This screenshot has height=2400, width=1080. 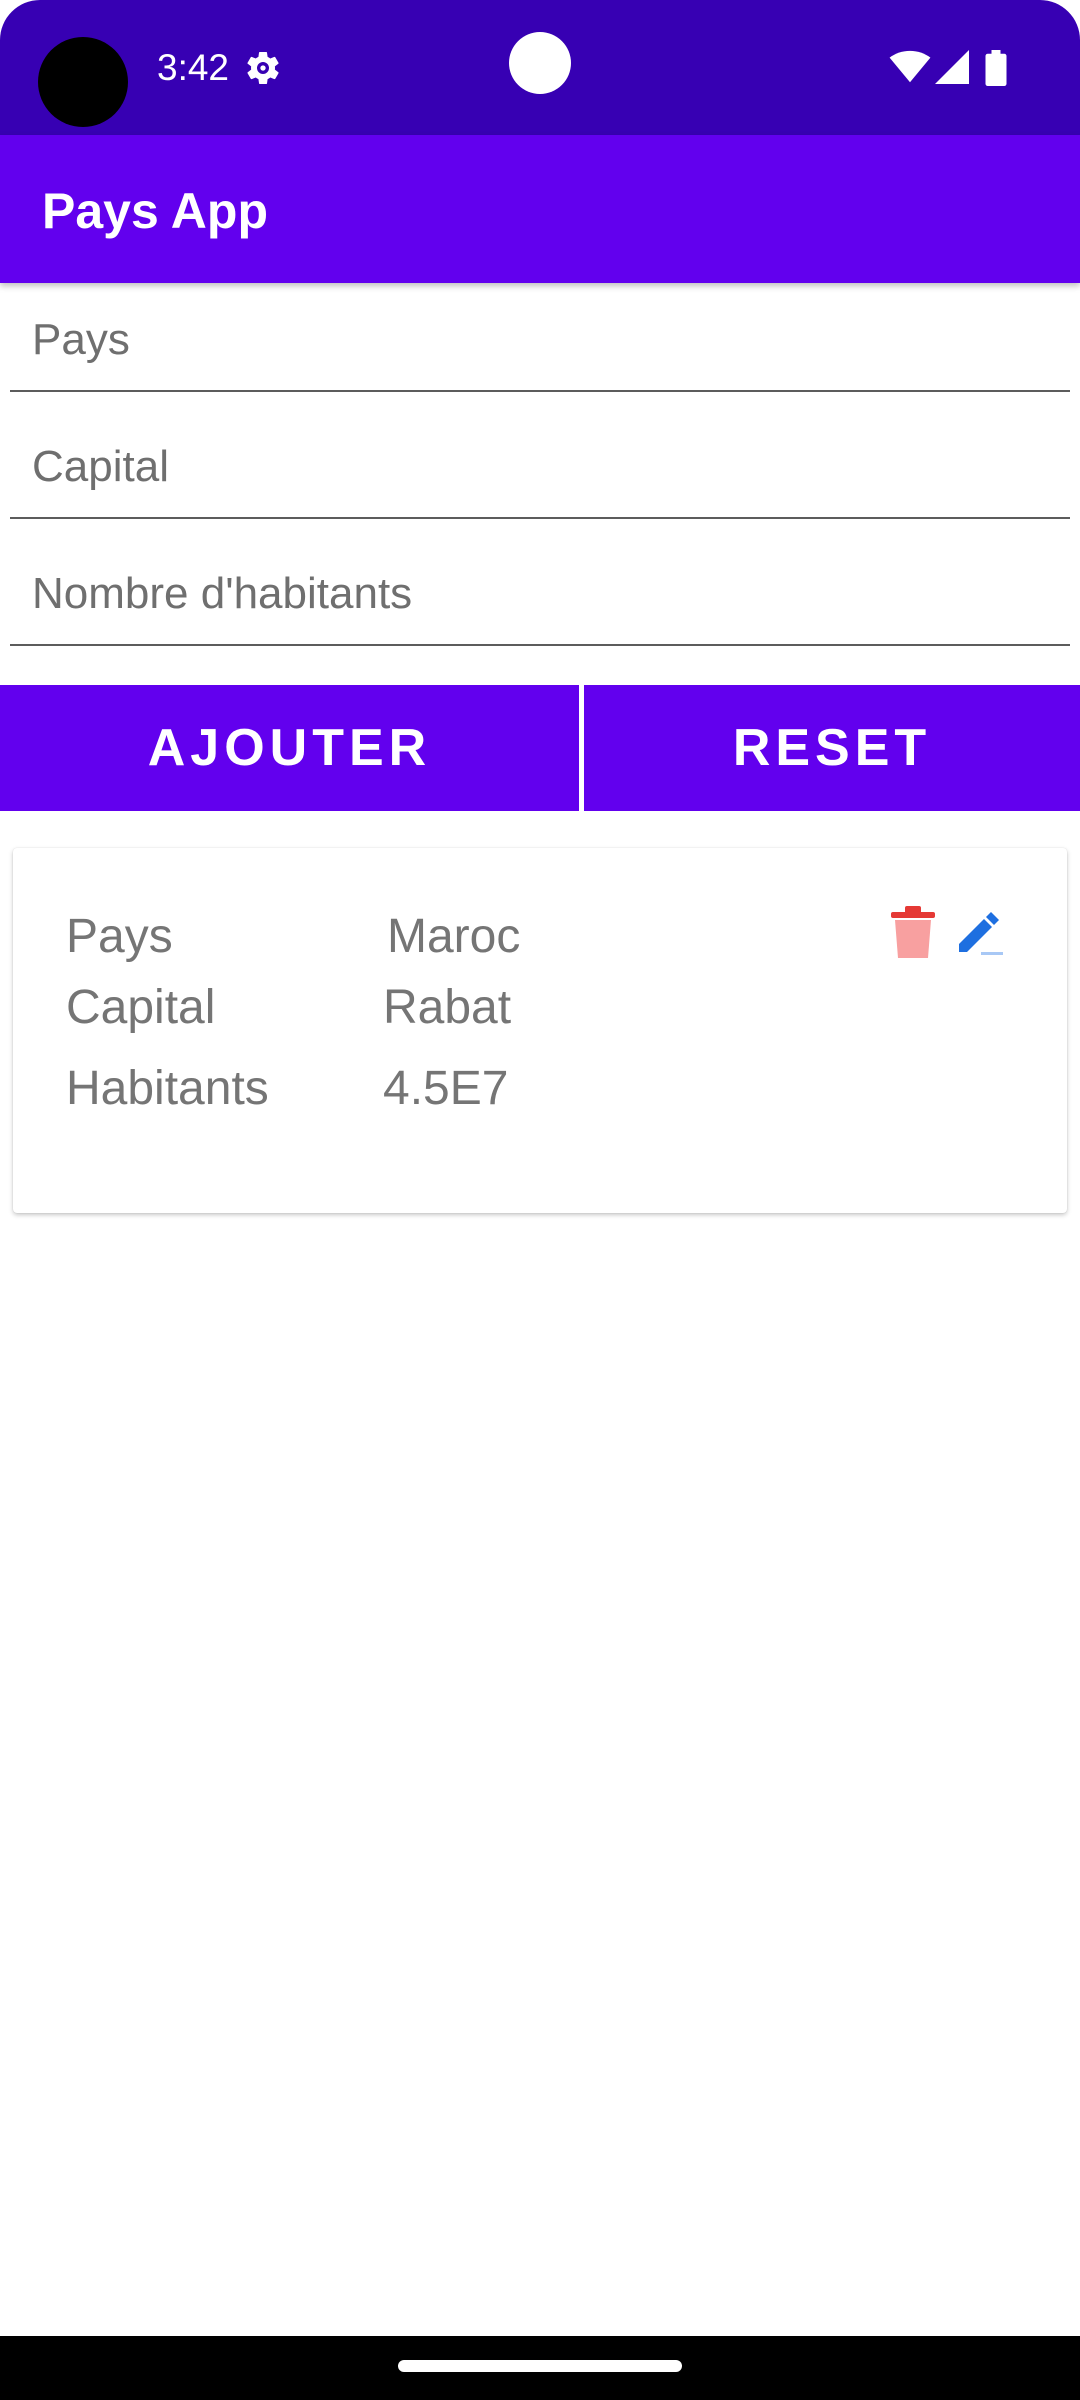 What do you see at coordinates (141, 1007) in the screenshot?
I see `capital-label: Capital` at bounding box center [141, 1007].